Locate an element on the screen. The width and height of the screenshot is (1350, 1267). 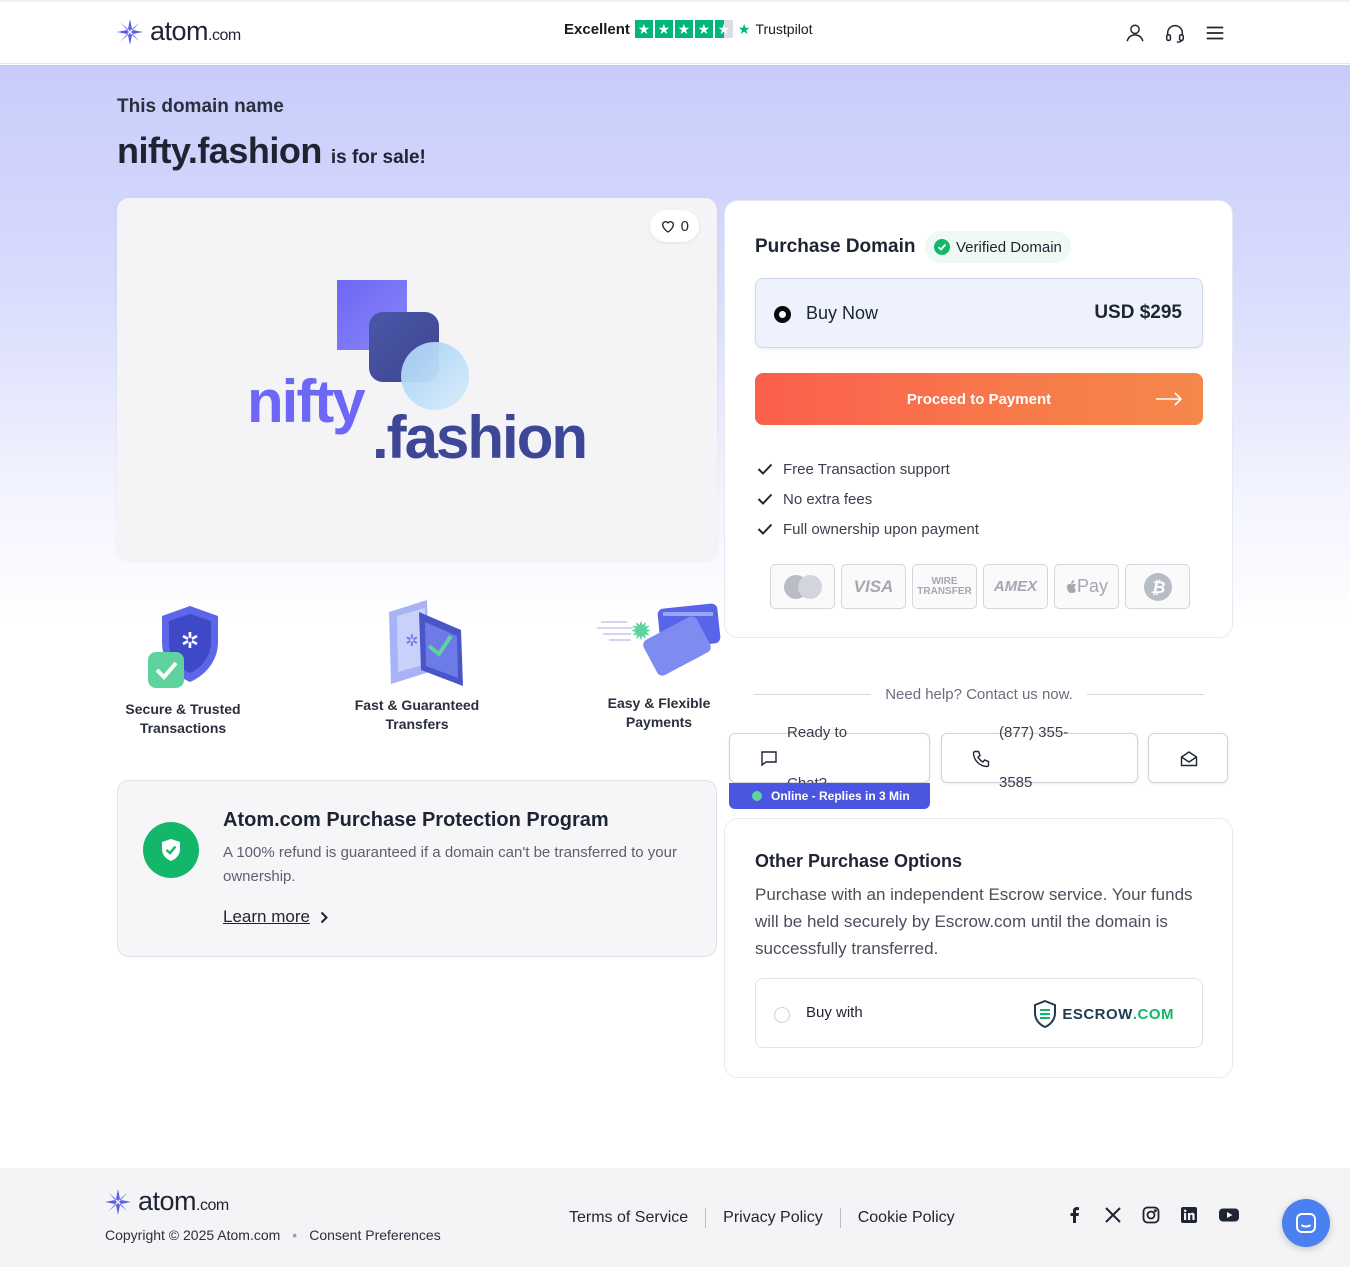
chat-button: Ready to Chat? is located at coordinates (829, 758).